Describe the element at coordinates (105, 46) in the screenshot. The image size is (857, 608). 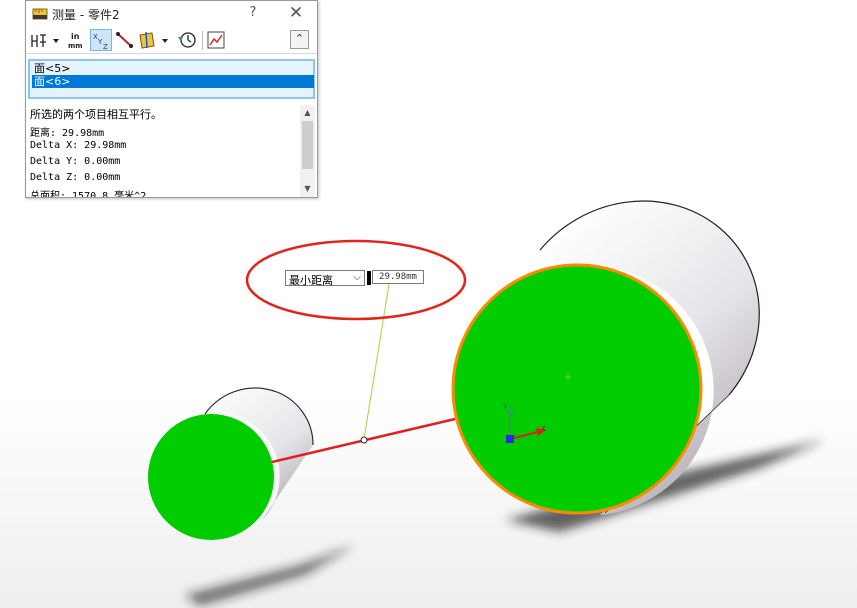
I see `svg-text: Z` at that location.